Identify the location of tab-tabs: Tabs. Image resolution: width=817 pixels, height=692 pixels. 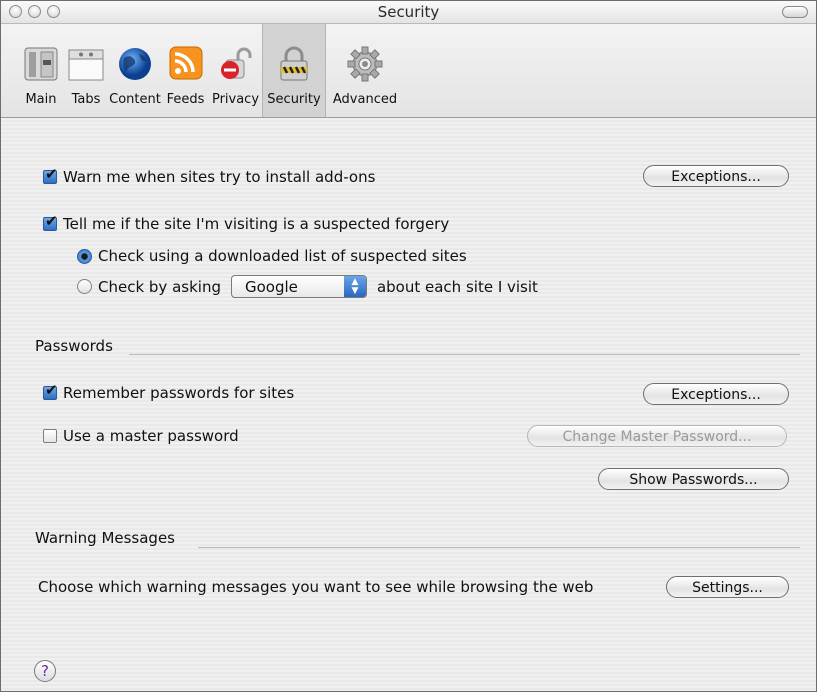
(86, 70).